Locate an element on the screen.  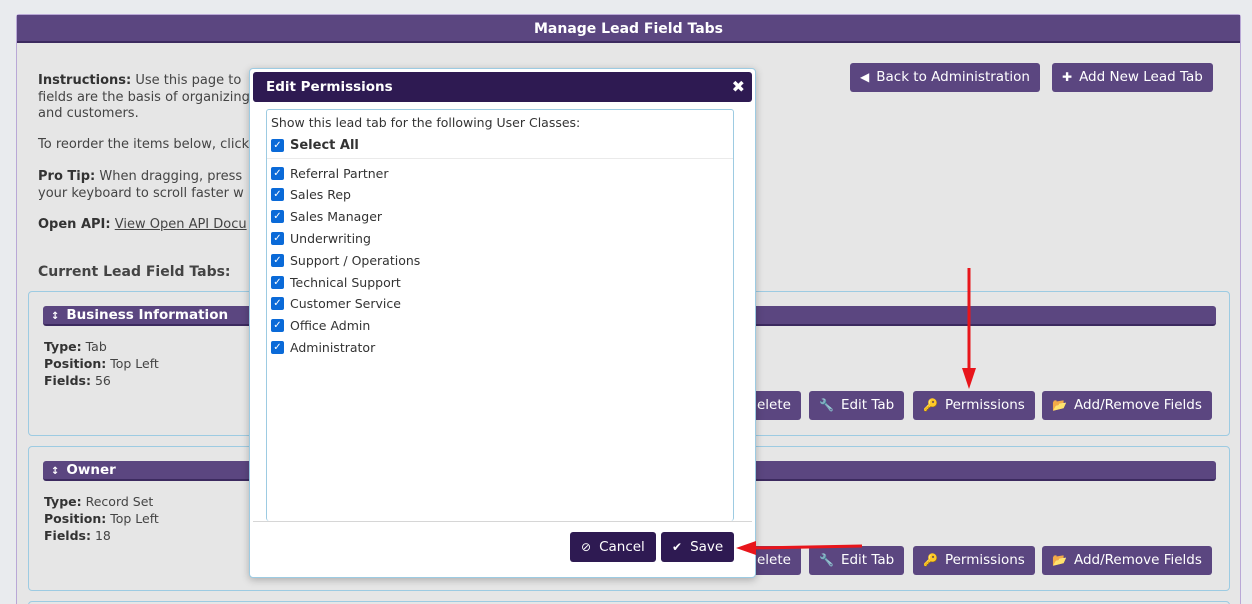
user-class-checkbox: ✓ Support / Operations is located at coordinates (345, 260).